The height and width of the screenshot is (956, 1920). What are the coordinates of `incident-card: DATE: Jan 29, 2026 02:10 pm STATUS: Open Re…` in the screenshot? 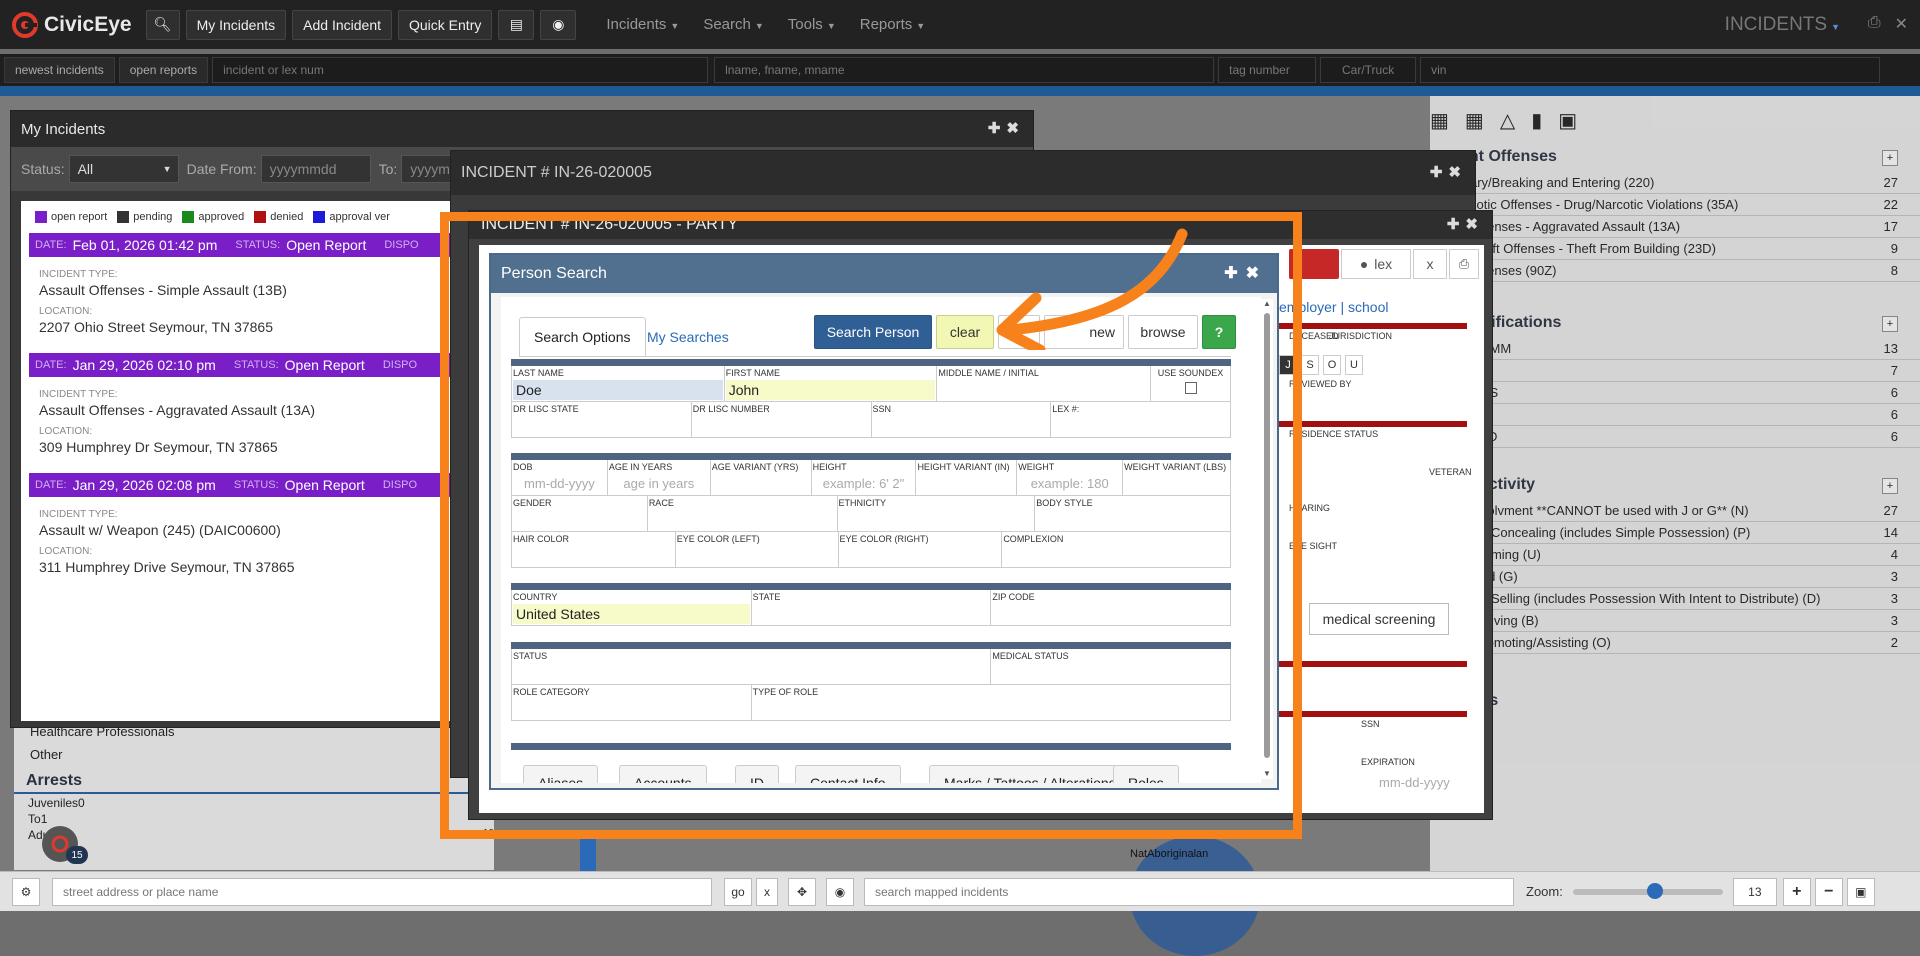 It's located at (271, 407).